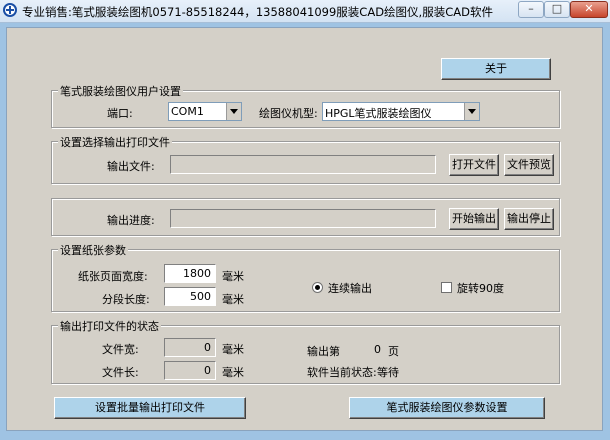 This screenshot has height=440, width=610. Describe the element at coordinates (474, 165) in the screenshot. I see `open-file-button: 打开文件` at that location.